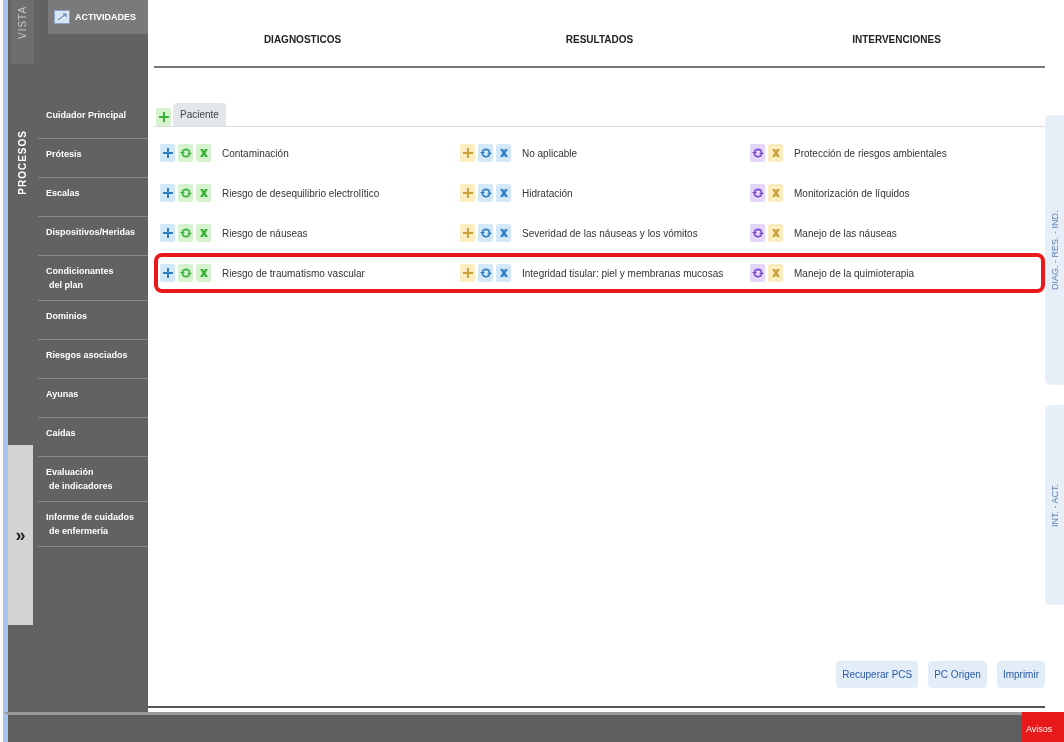  What do you see at coordinates (93, 236) in the screenshot?
I see `sidebar-item: Dispositivos/Heridas` at bounding box center [93, 236].